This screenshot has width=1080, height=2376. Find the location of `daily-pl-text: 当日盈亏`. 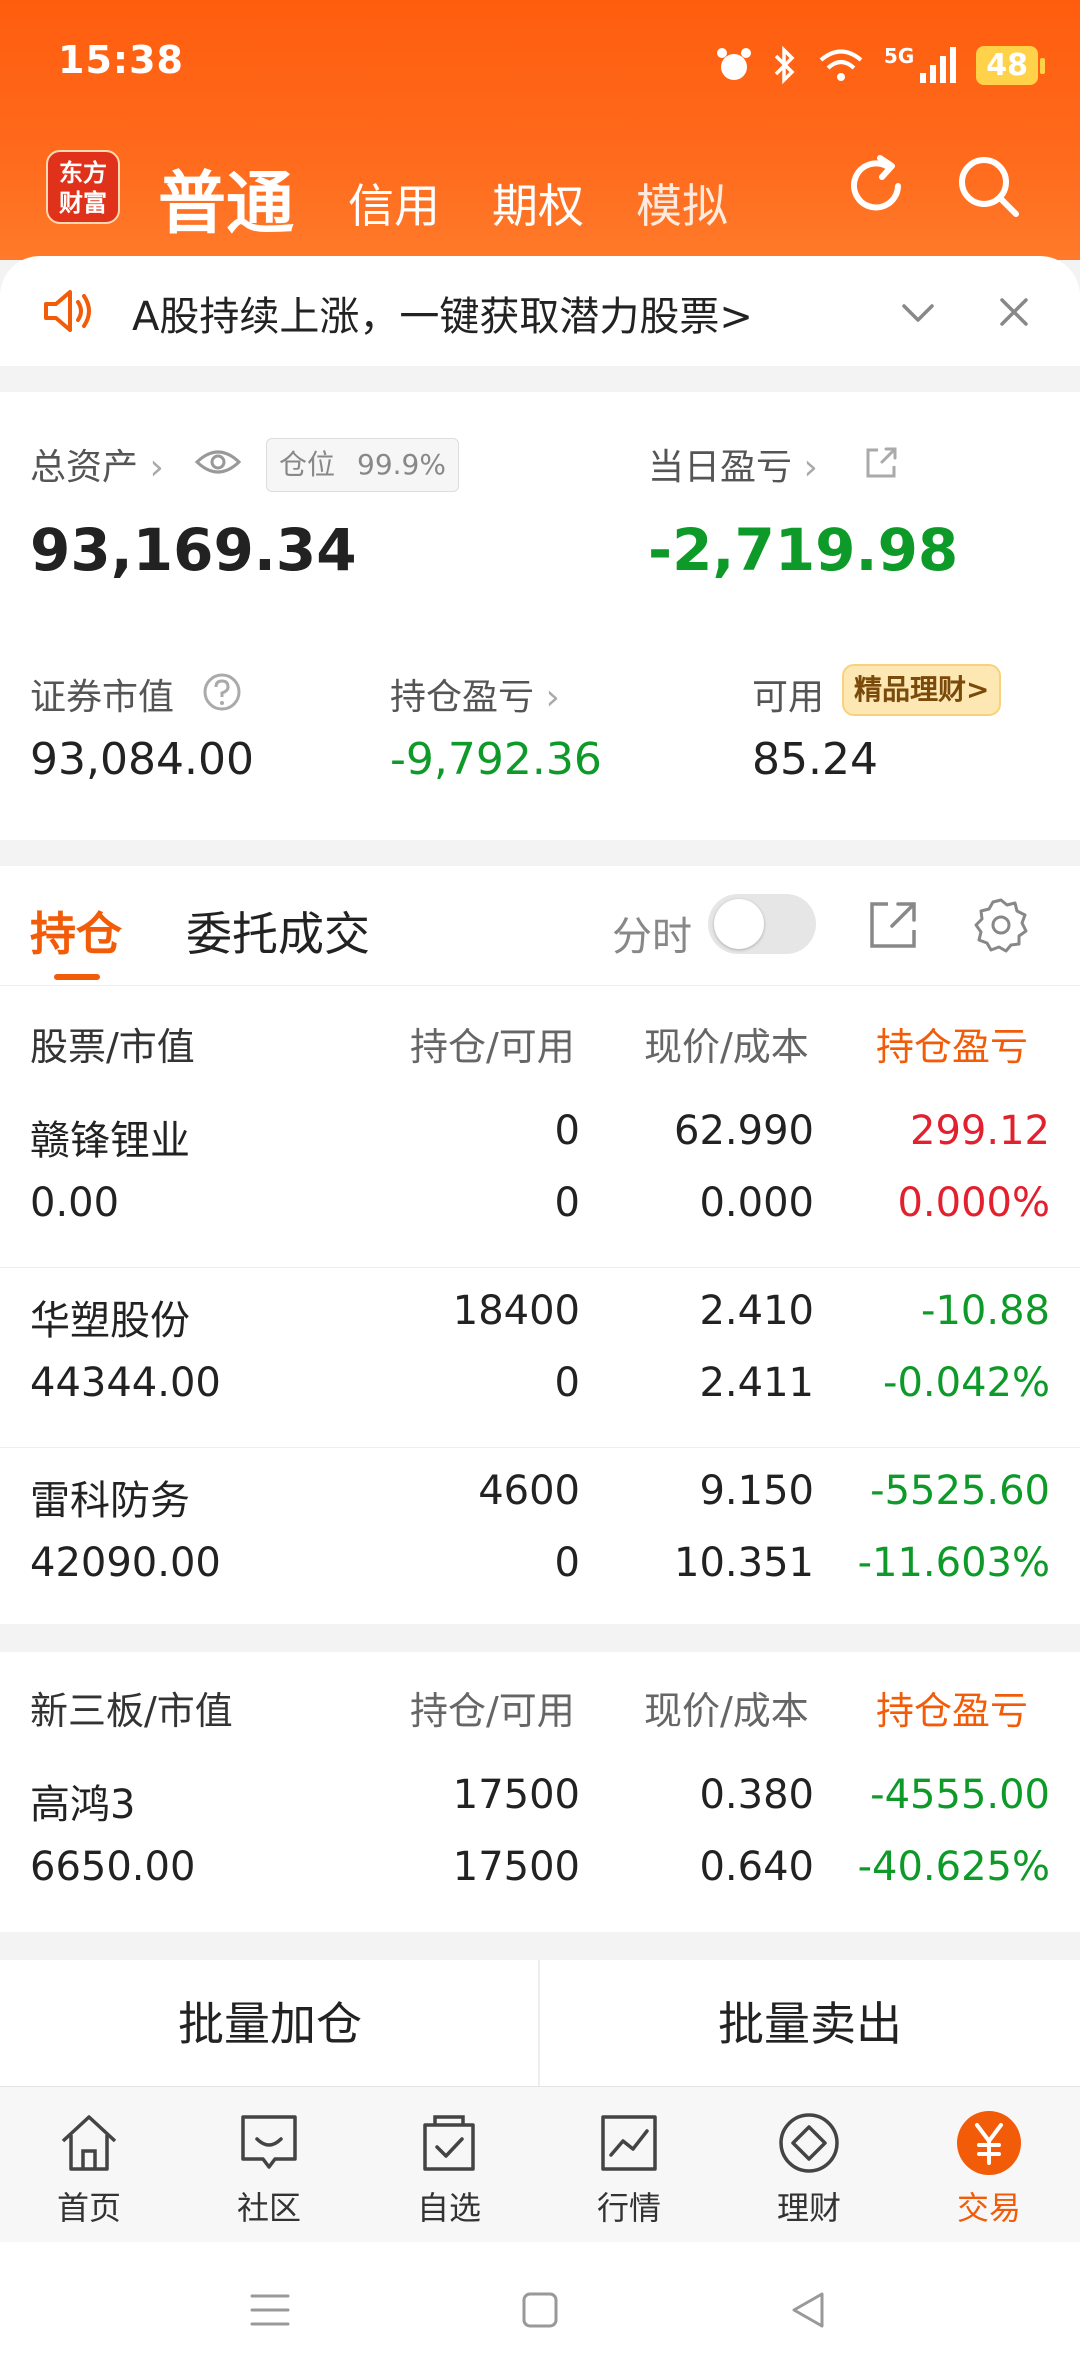

daily-pl-text: 当日盈亏 is located at coordinates (720, 467).